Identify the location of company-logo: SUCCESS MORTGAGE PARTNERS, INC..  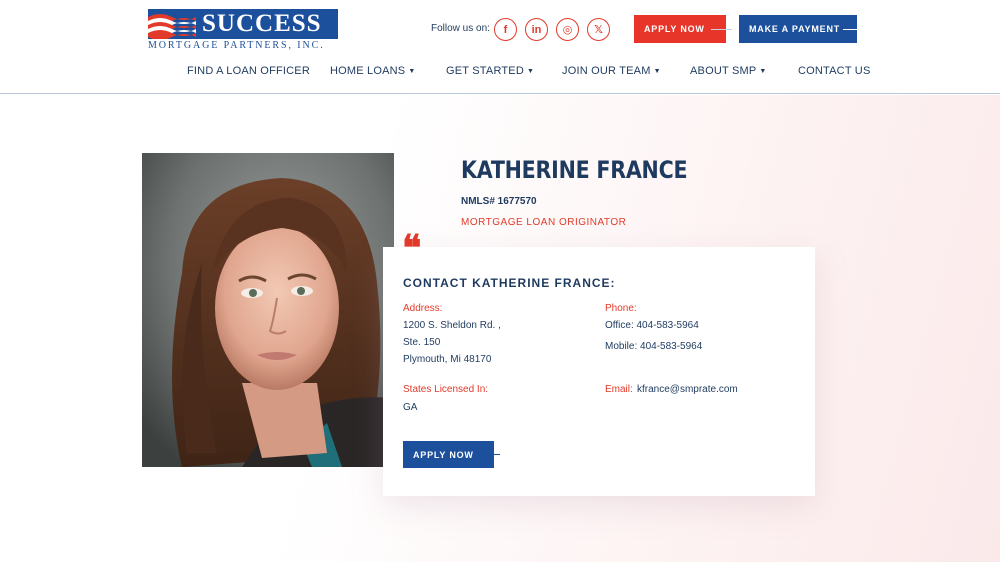
(245, 30).